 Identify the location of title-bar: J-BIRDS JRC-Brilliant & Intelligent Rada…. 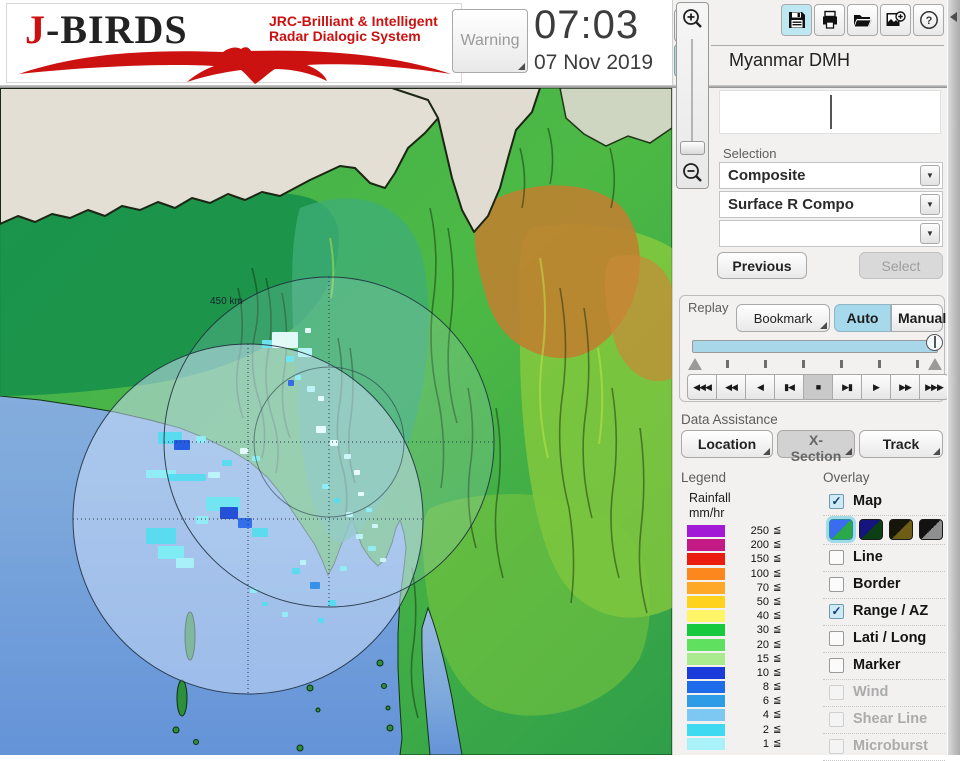
(336, 44).